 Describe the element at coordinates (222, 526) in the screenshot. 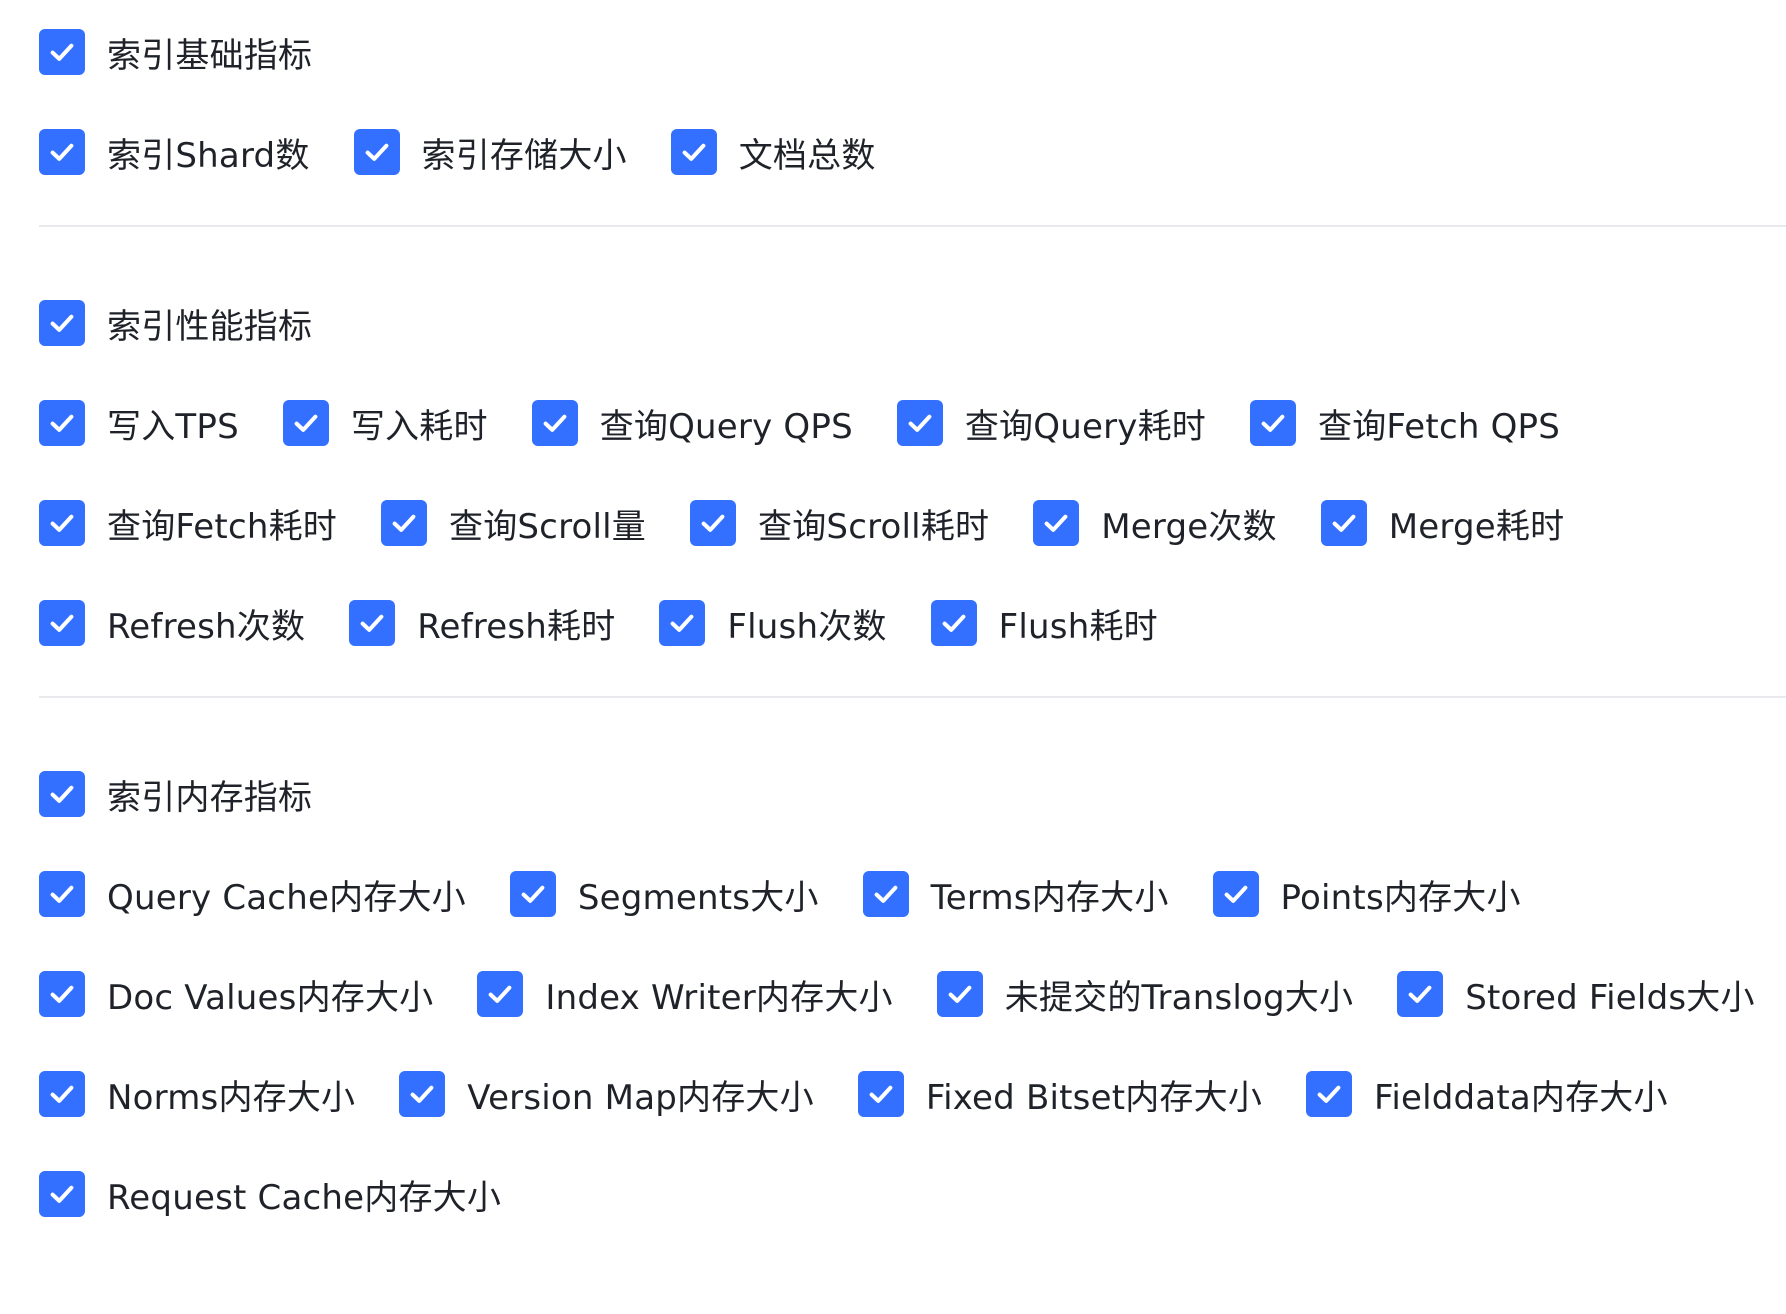

I see `checkbox-label: 查询Fetch耗时` at that location.